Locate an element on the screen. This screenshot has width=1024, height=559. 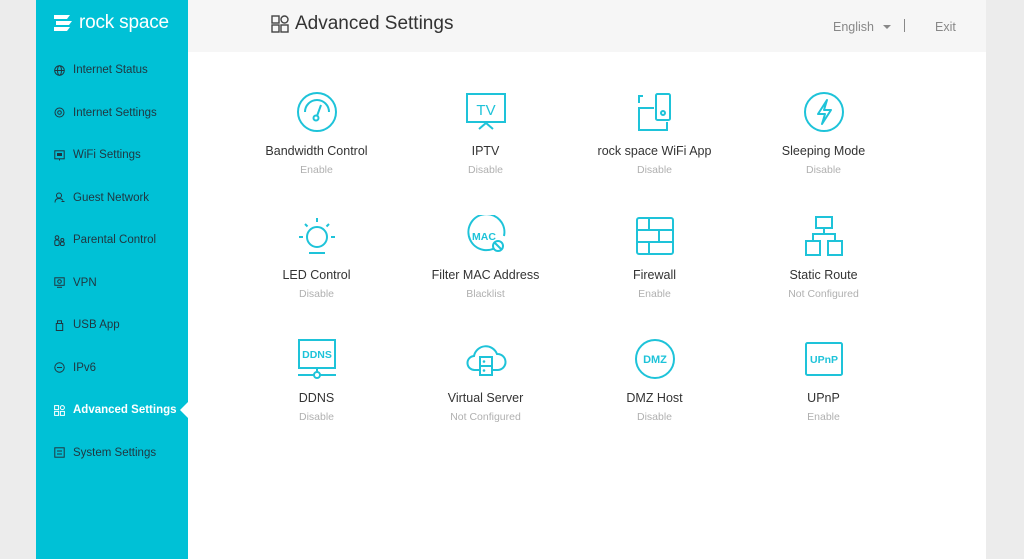
sidebar-item-advanced-settings: Advanced Settings is located at coordinates (112, 410).